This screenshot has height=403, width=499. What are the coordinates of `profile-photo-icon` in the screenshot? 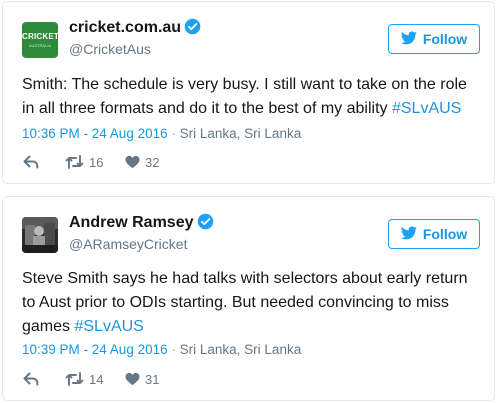 It's located at (40, 235).